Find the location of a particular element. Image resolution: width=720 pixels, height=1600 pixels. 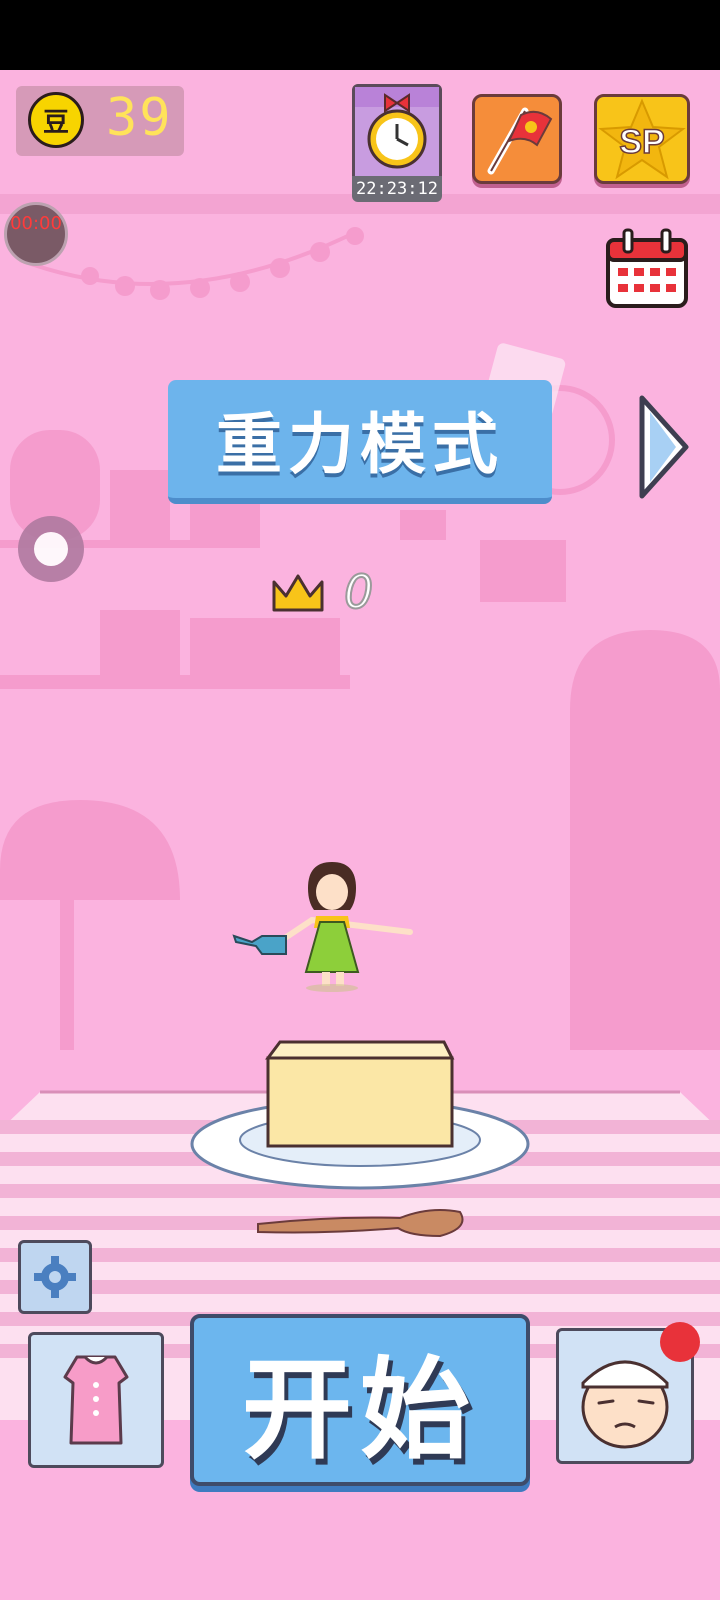

mode-title: 重力模式 is located at coordinates (360, 444).